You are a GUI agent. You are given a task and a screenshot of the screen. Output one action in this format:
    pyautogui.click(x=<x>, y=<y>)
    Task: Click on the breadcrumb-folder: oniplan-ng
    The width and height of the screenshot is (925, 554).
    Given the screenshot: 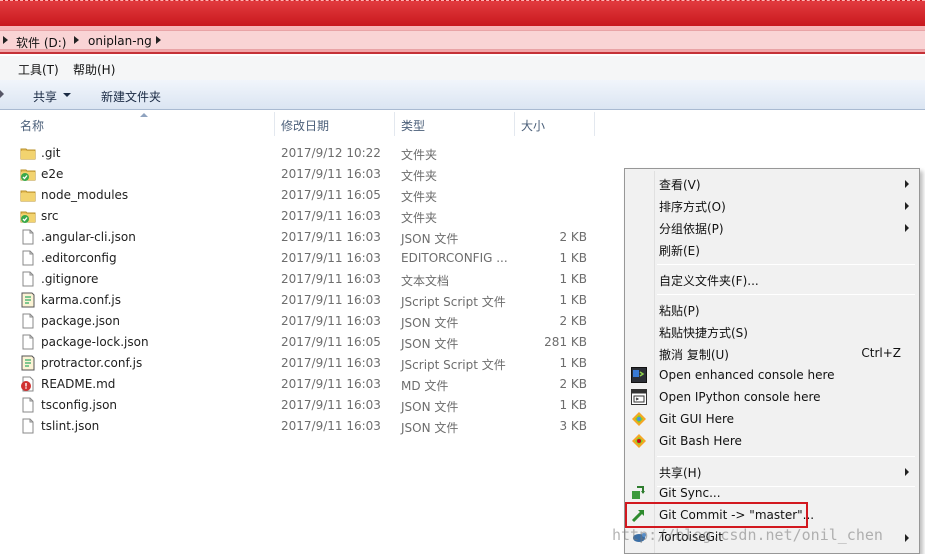 What is the action you would take?
    pyautogui.click(x=120, y=41)
    